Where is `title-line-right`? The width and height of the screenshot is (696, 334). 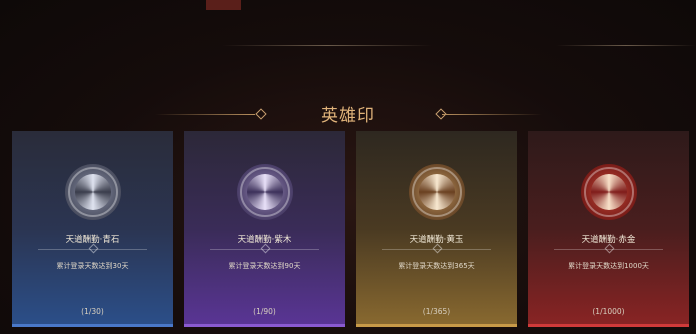
title-line-right is located at coordinates (492, 114).